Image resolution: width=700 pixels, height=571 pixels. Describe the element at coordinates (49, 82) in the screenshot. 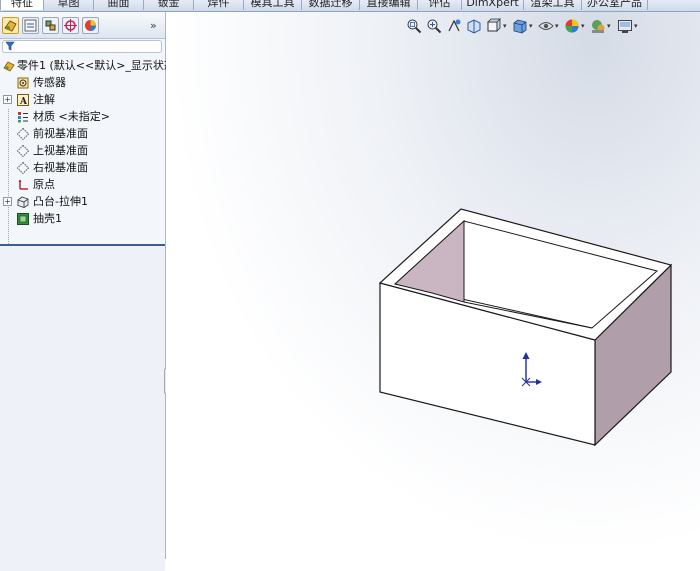

I see `tree-item-label: 传感器` at that location.